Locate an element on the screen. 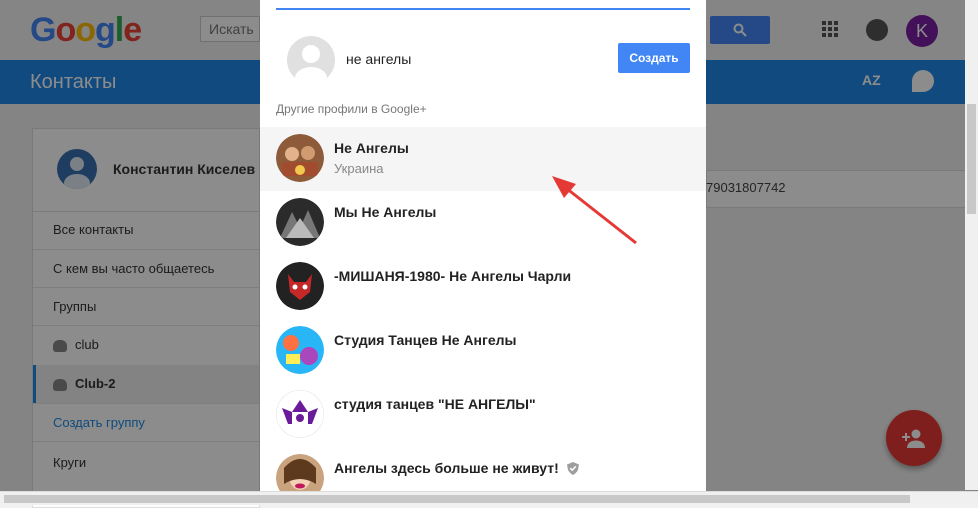 This screenshot has height=508, width=978. search-field-underline is located at coordinates (483, 9).